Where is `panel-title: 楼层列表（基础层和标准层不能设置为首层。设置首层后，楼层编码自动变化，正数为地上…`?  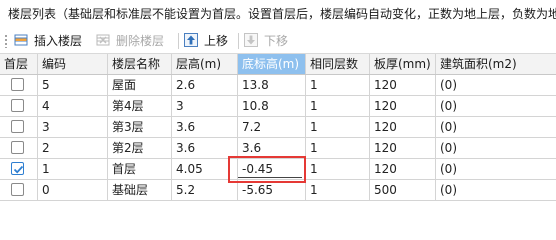 panel-title: 楼层列表（基础层和标准层不能设置为首层。设置首层后，楼层编码自动变化，正数为地上… is located at coordinates (278, 14).